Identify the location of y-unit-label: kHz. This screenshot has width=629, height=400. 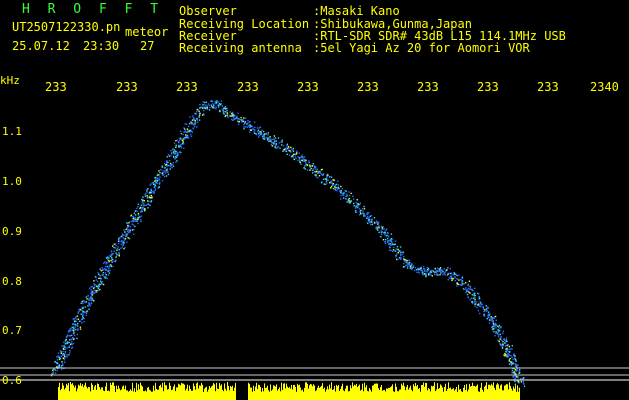
(10, 80).